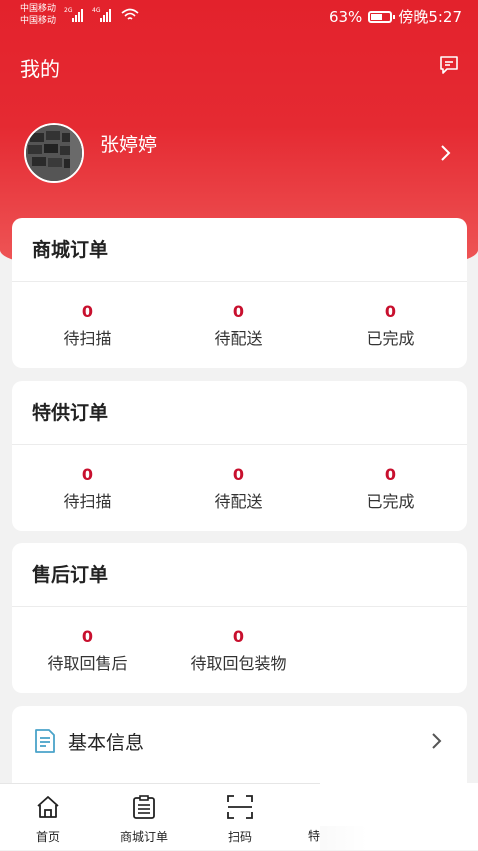 This screenshot has height=851, width=478. What do you see at coordinates (345, 16) in the screenshot?
I see `battery-percent: 63%` at bounding box center [345, 16].